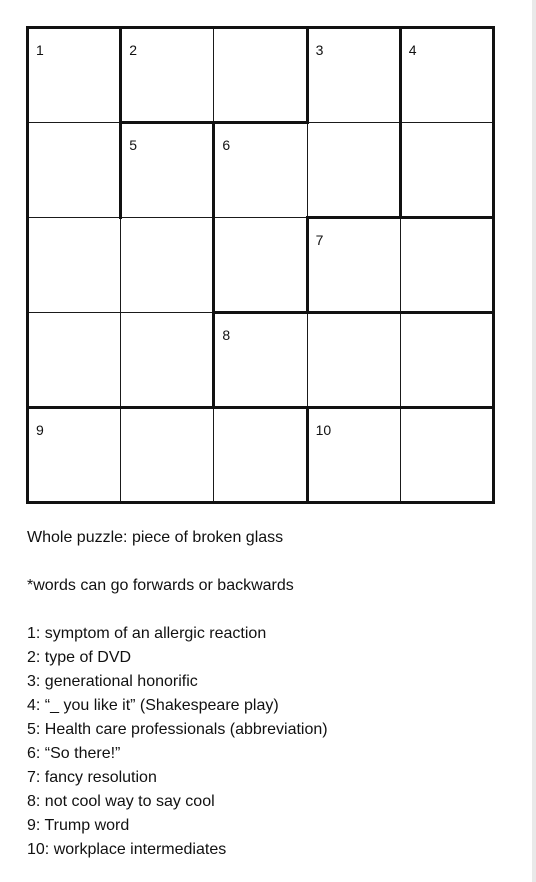  Describe the element at coordinates (446, 170) in the screenshot. I see `grid-cell-r2-c5` at that location.